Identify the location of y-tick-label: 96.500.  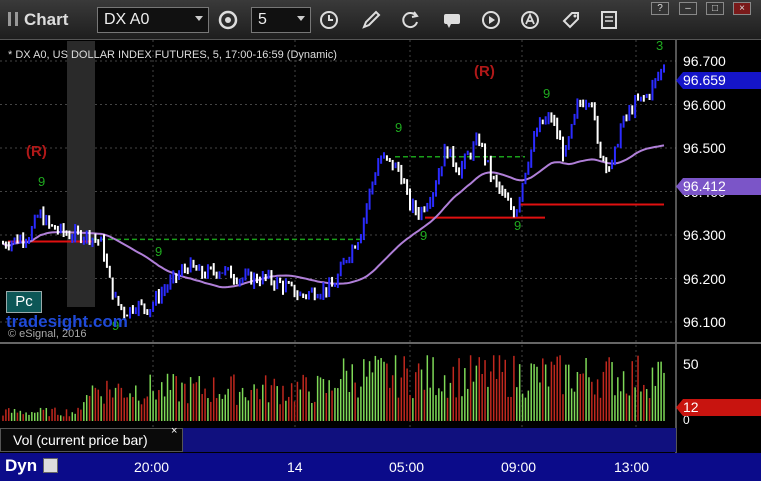
(704, 148).